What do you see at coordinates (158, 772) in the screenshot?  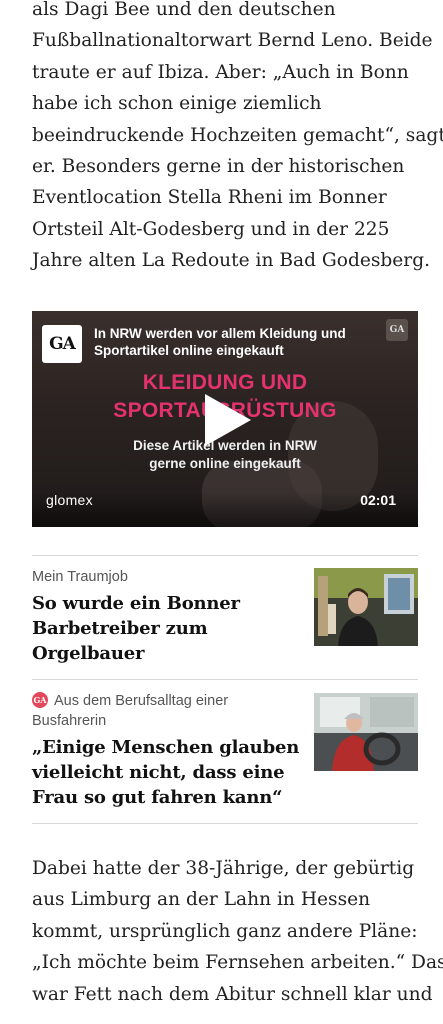 I see `teaser-headline-line: vielleicht nicht, dass eine` at bounding box center [158, 772].